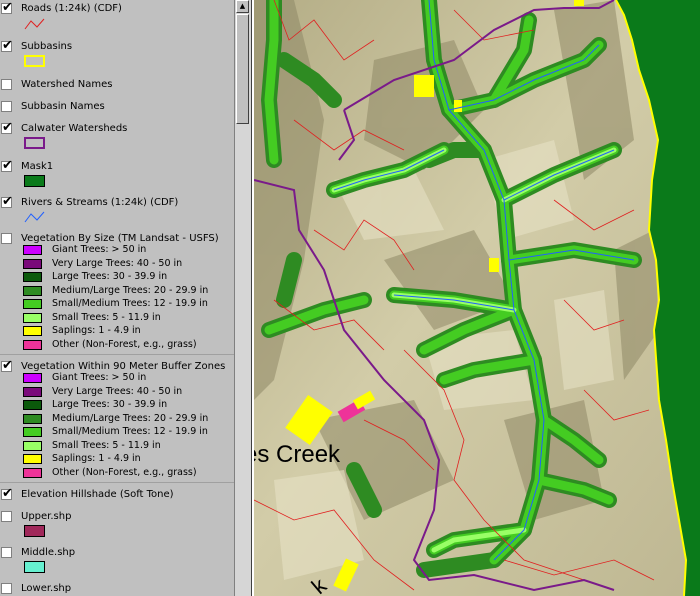  I want to click on layer-name-subbasins: Subbasins, so click(47, 46).